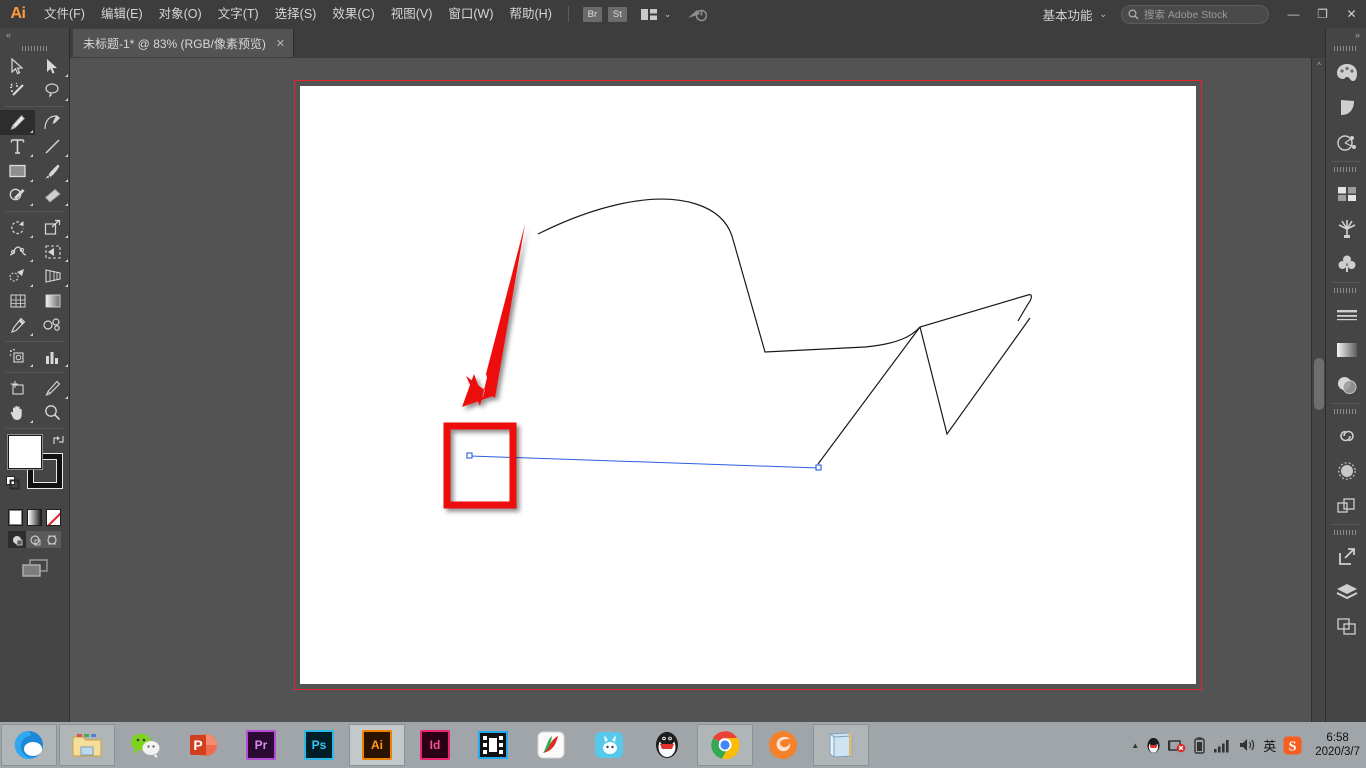 This screenshot has height=768, width=1366. I want to click on taskbar-rabbit-assistant, so click(609, 745).